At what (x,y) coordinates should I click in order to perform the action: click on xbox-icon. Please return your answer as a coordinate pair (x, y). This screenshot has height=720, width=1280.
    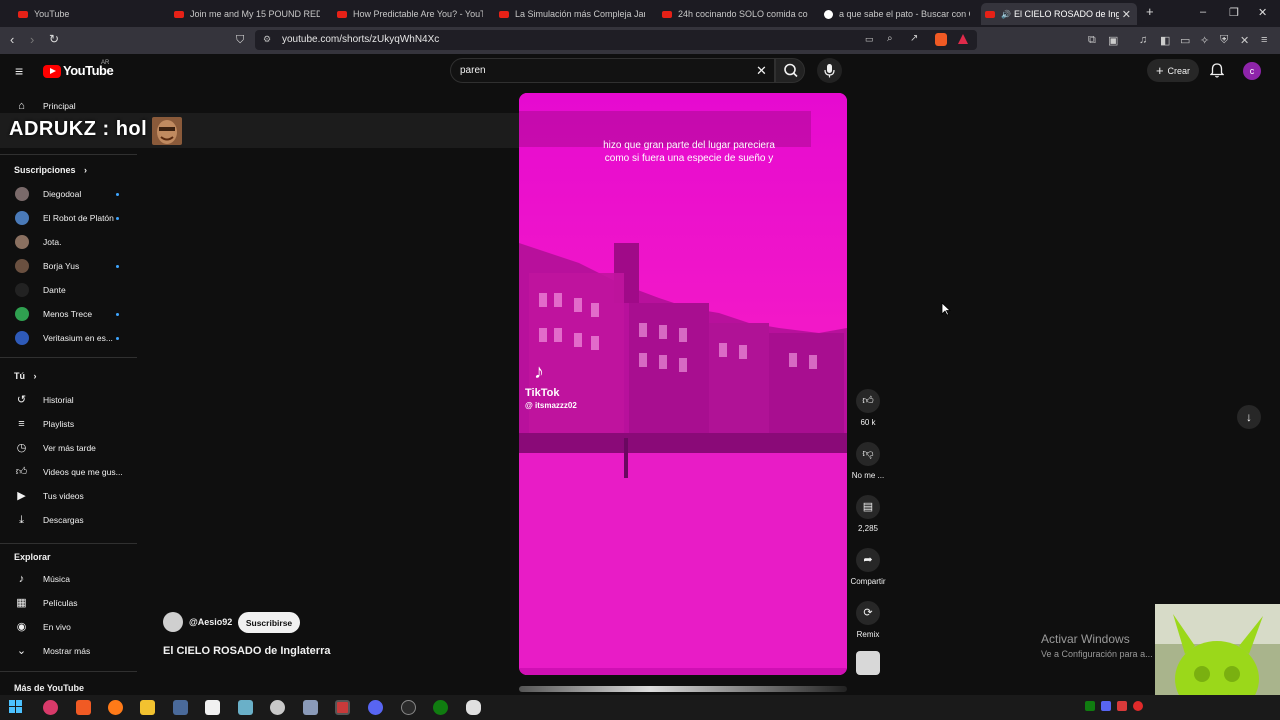
    Looking at the image, I should click on (440, 707).